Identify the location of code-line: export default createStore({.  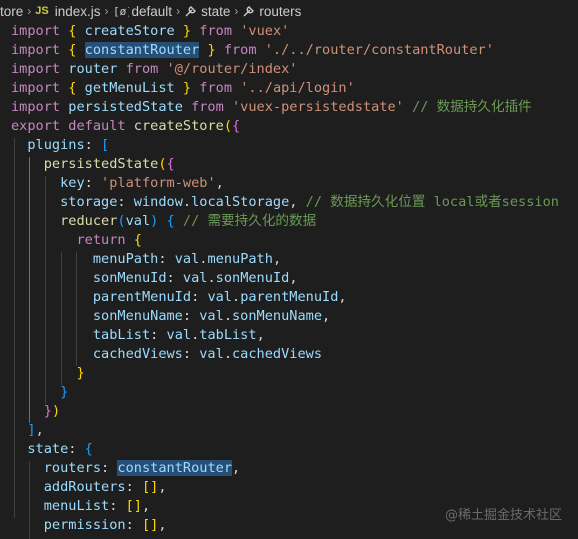
(125, 126).